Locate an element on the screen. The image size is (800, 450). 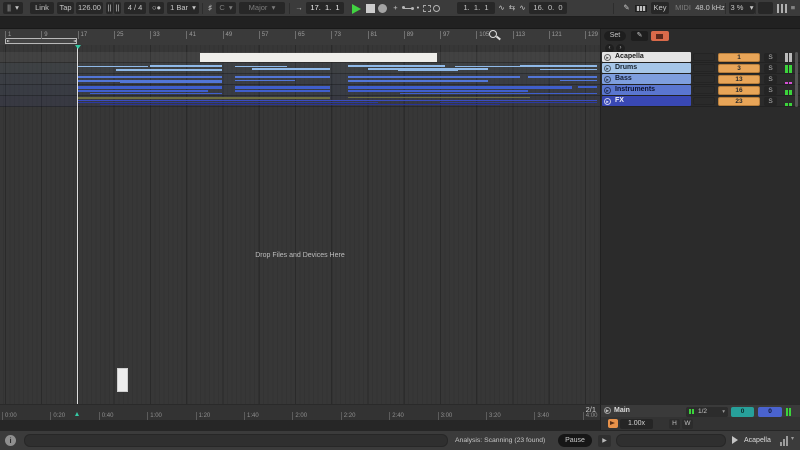
stop-button is located at coordinates (370, 8).